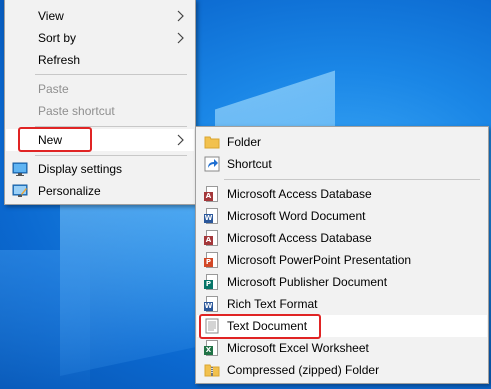  I want to click on publisher-icon: P, so click(212, 282).